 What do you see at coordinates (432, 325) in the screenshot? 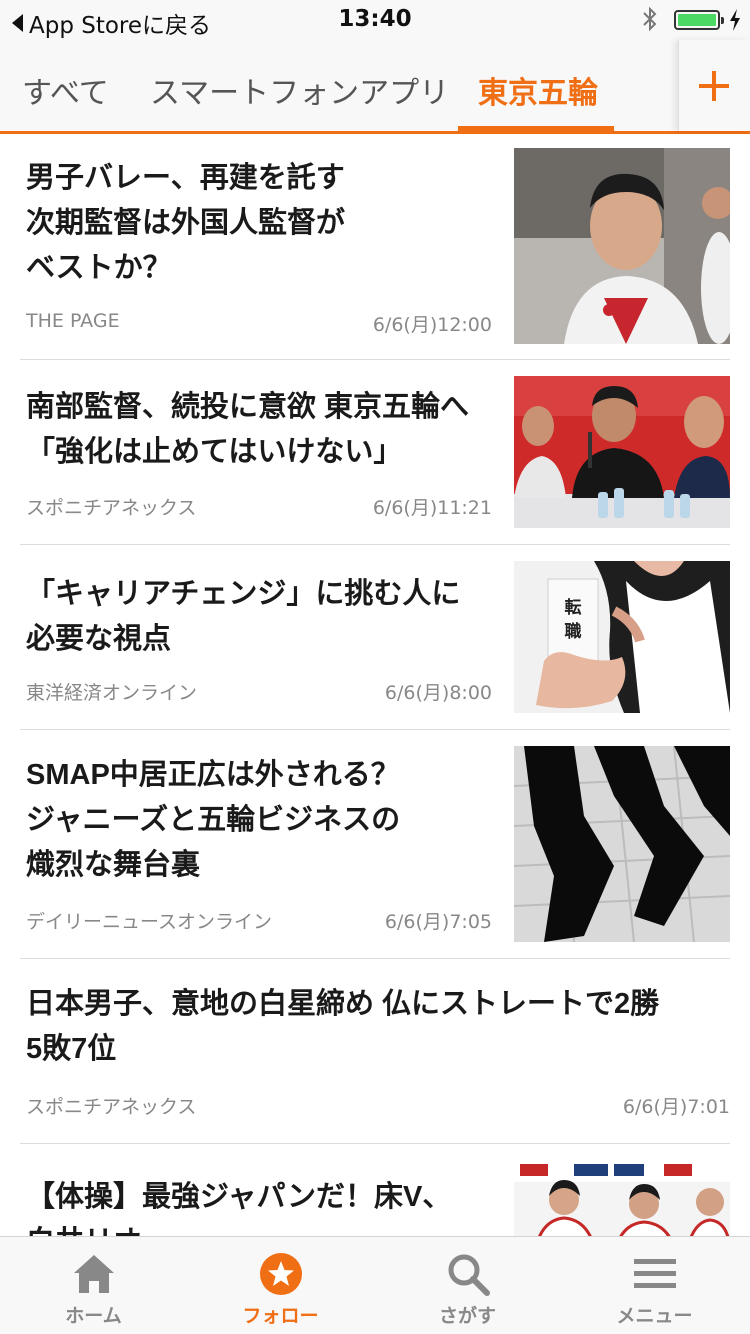
I see `article-time: 6/6(月)12:00` at bounding box center [432, 325].